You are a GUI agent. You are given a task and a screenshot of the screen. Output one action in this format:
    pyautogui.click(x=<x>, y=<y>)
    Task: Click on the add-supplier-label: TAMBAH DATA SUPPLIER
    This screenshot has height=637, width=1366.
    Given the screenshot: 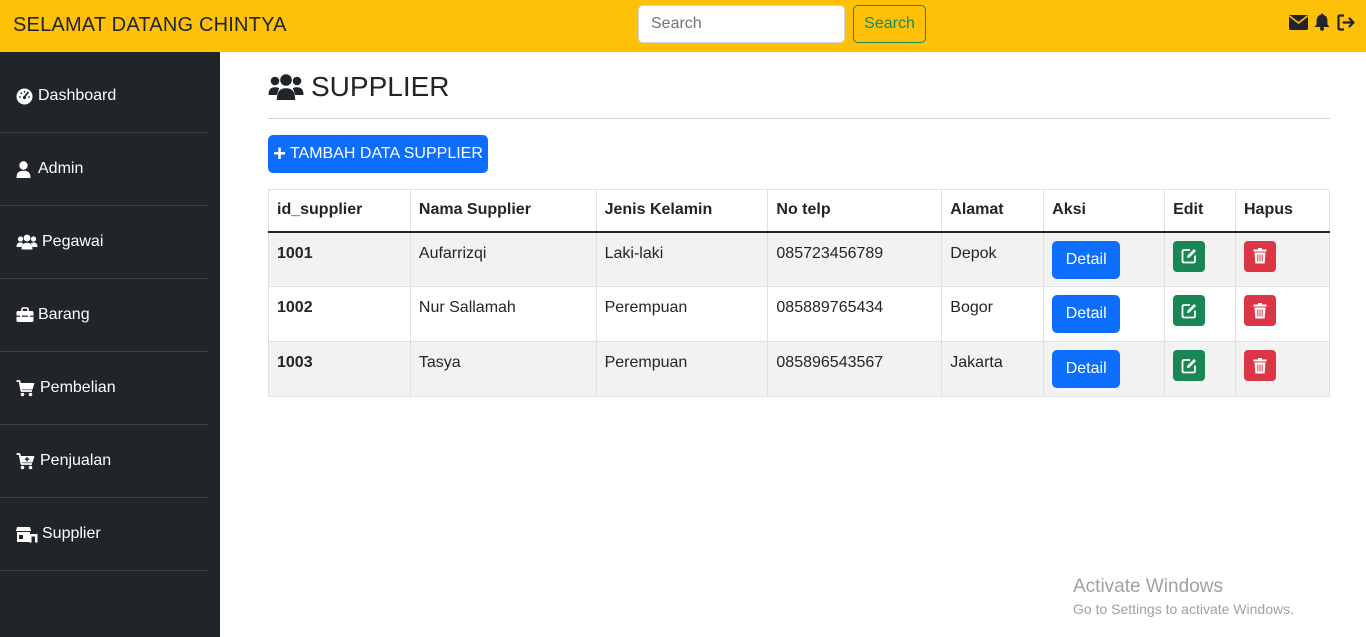 What is the action you would take?
    pyautogui.click(x=386, y=153)
    